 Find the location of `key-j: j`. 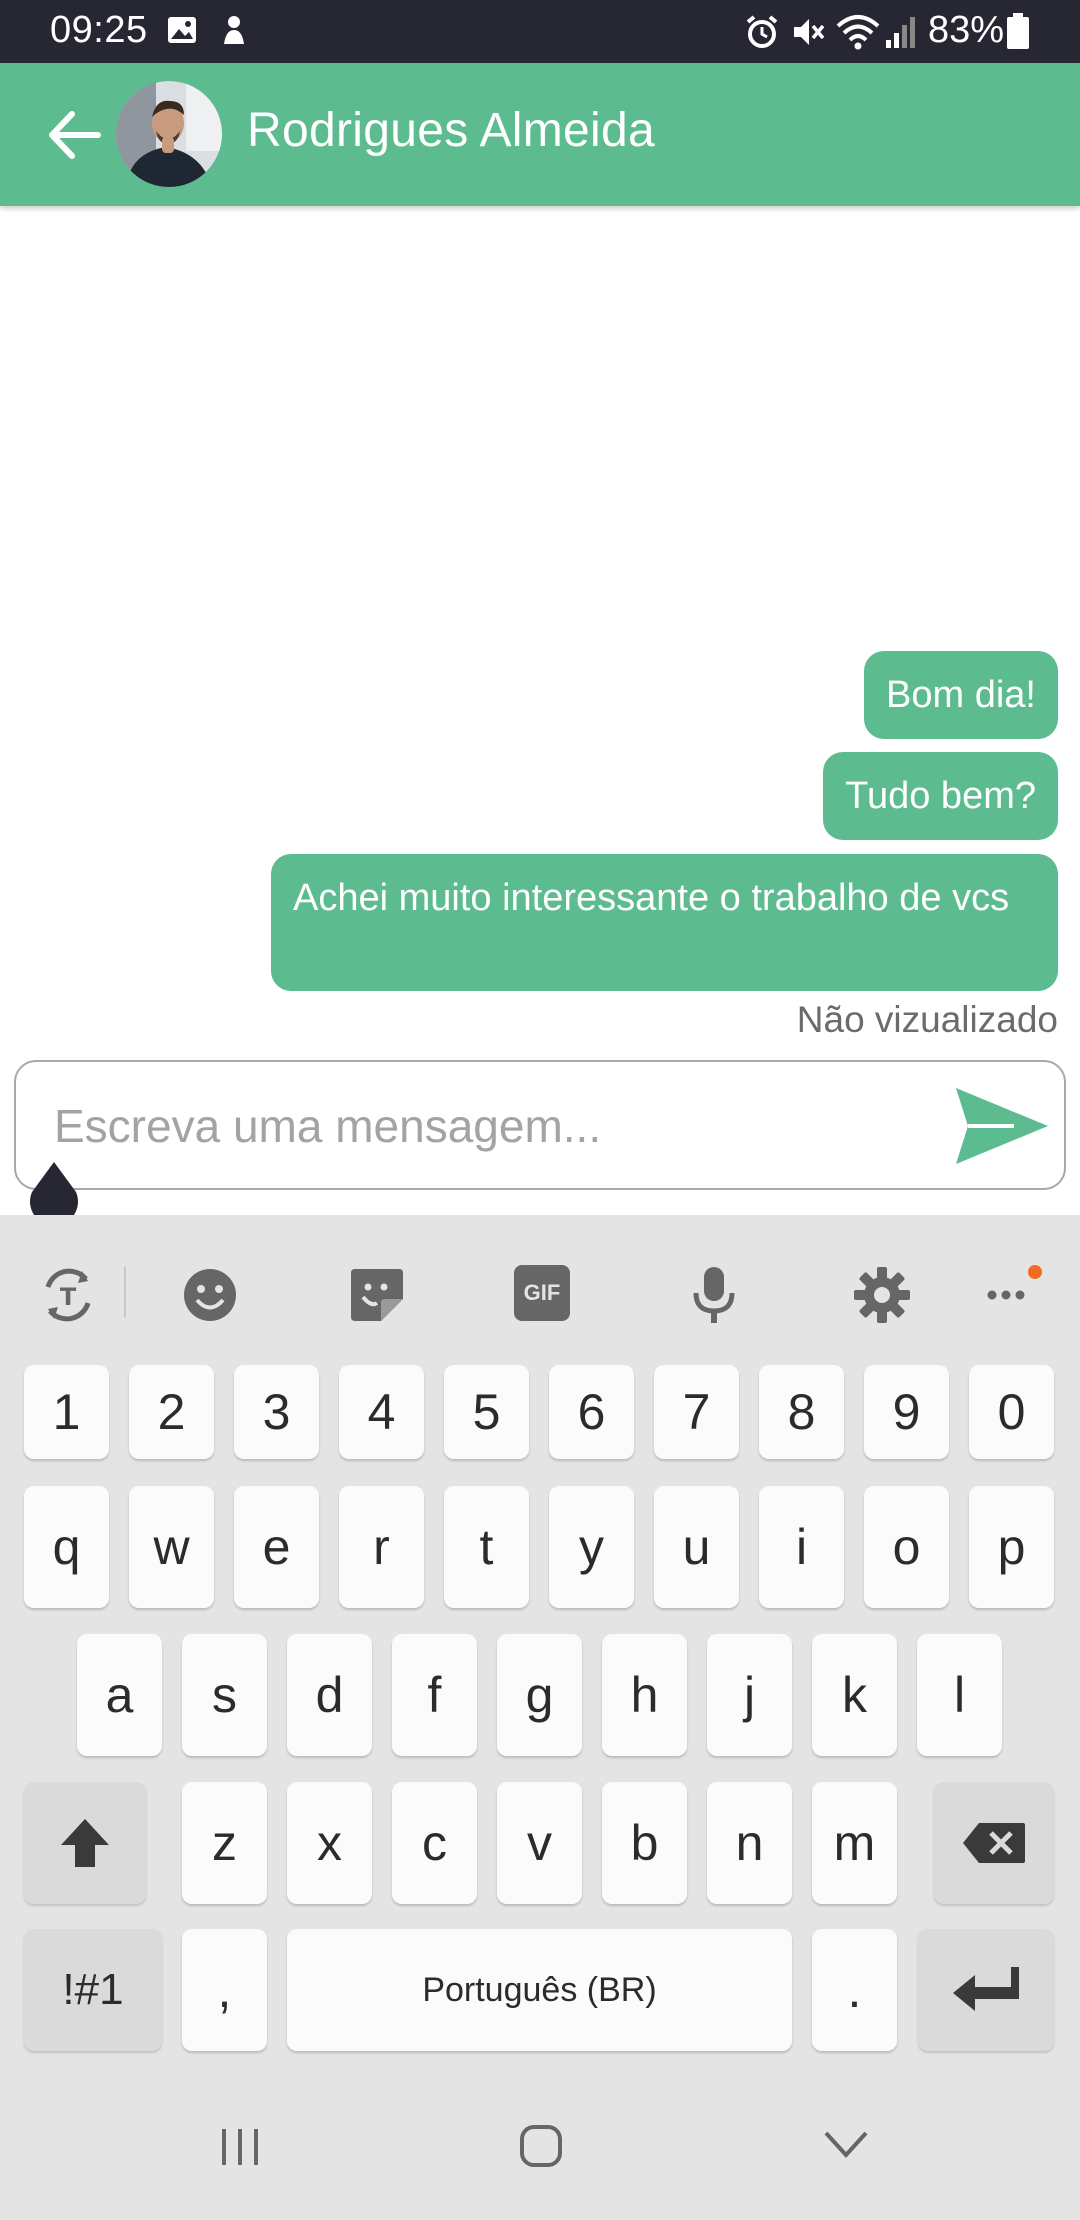

key-j: j is located at coordinates (749, 1695).